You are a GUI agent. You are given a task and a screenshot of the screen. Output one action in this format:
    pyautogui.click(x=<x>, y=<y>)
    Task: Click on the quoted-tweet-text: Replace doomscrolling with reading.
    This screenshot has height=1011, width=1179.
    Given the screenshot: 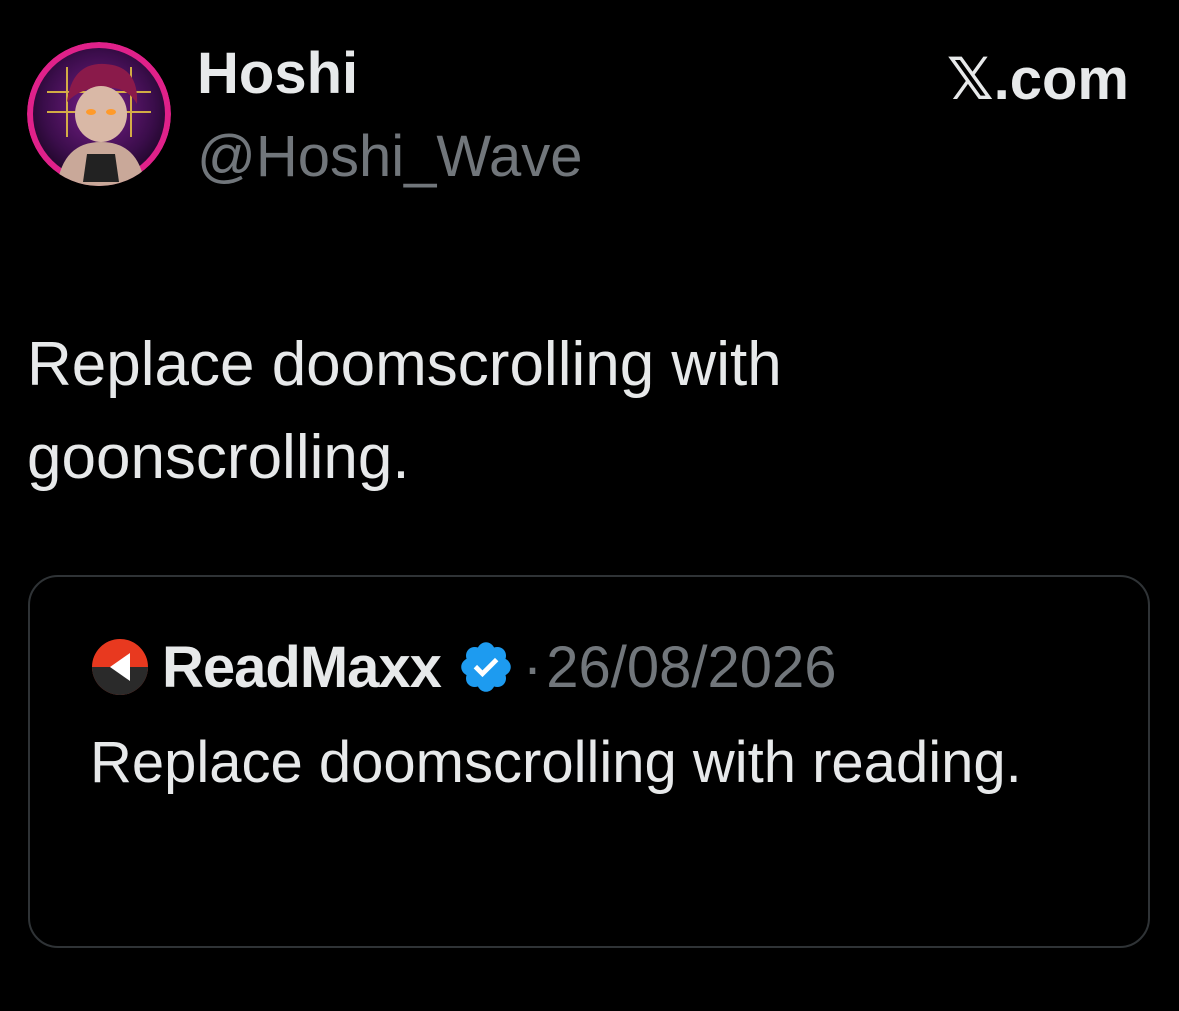 What is the action you would take?
    pyautogui.click(x=556, y=762)
    